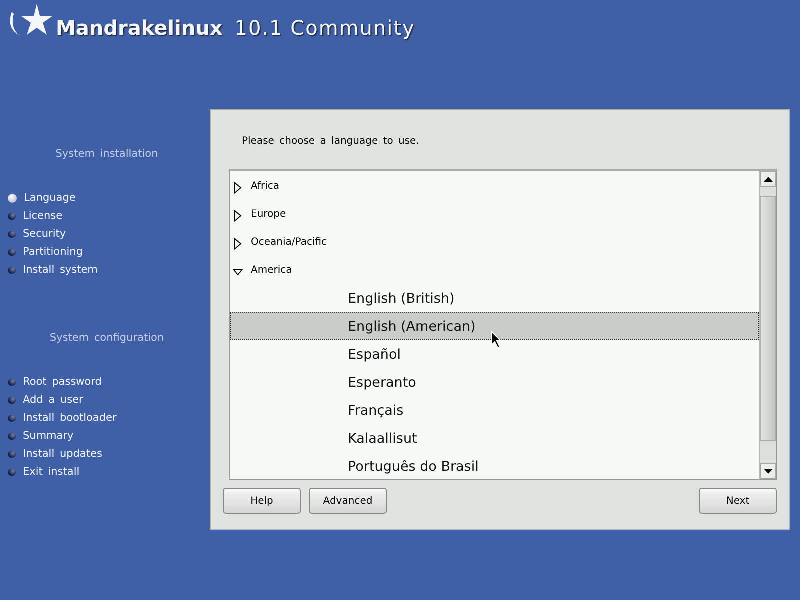 The width and height of the screenshot is (800, 600). I want to click on scroll-thumb, so click(768, 318).